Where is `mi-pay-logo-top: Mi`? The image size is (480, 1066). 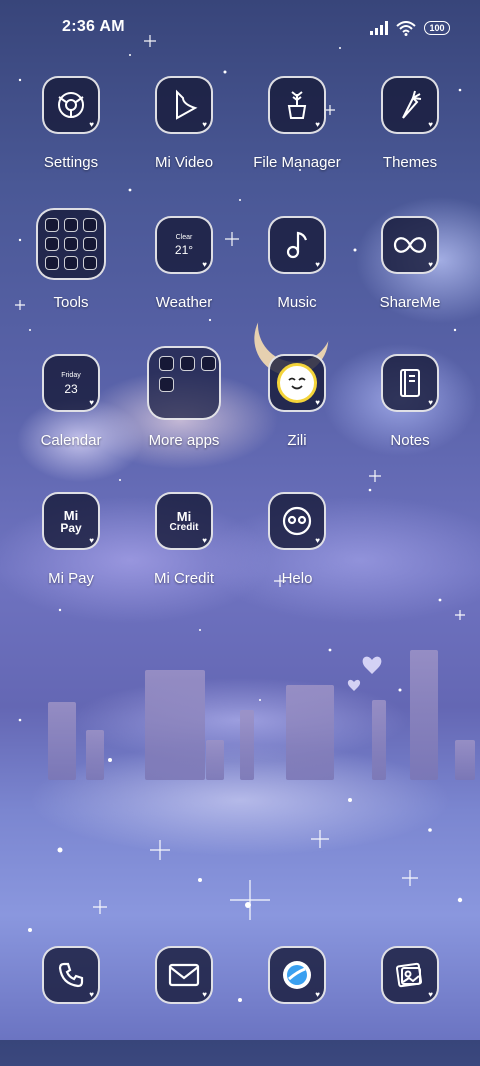 mi-pay-logo-top: Mi is located at coordinates (71, 515).